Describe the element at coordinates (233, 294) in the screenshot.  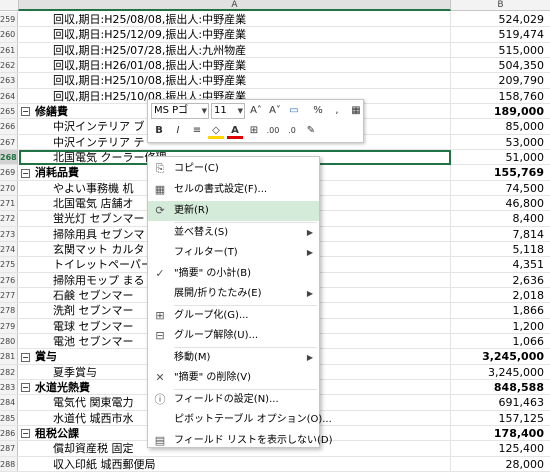
I see `menu-item: 展開/折りたたみ(E) ▶` at that location.